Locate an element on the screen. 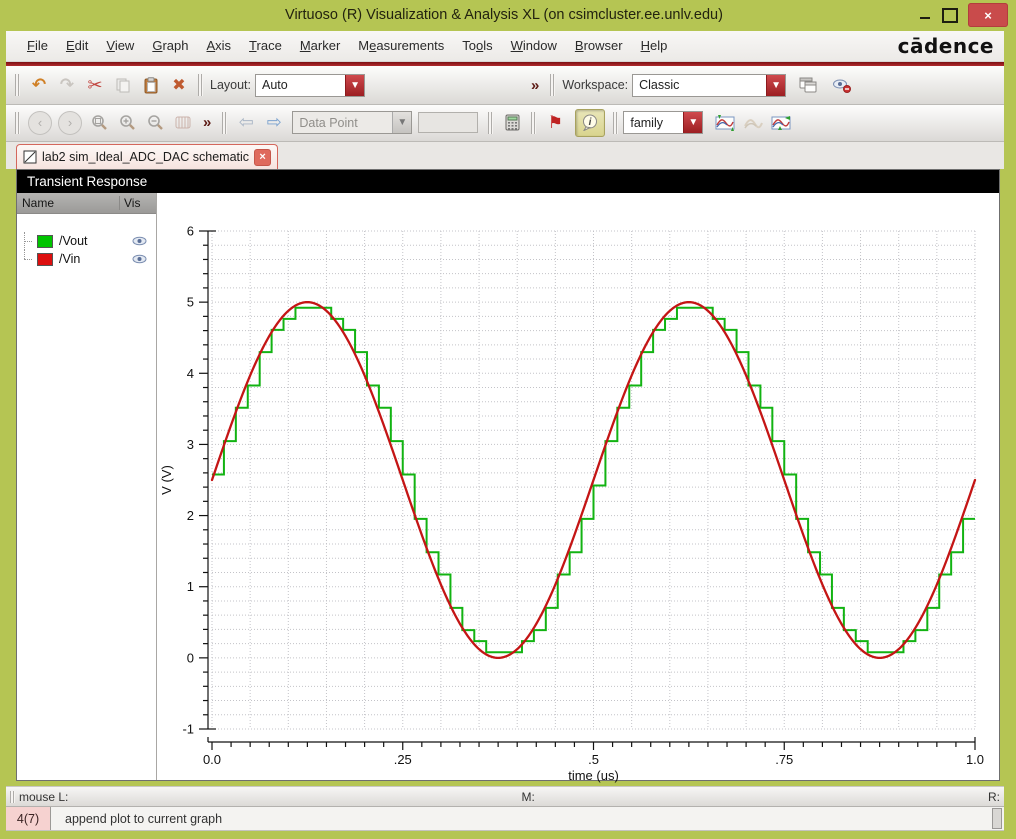 This screenshot has height=839, width=1016. svg-text: 0 is located at coordinates (190, 658).